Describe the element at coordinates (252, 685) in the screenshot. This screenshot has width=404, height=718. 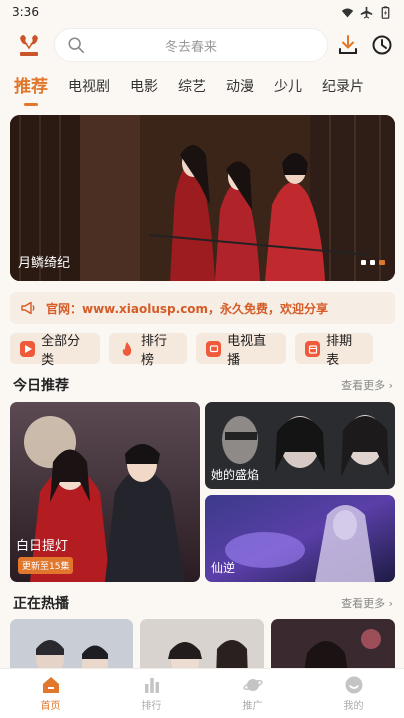
I see `planet-icon` at that location.